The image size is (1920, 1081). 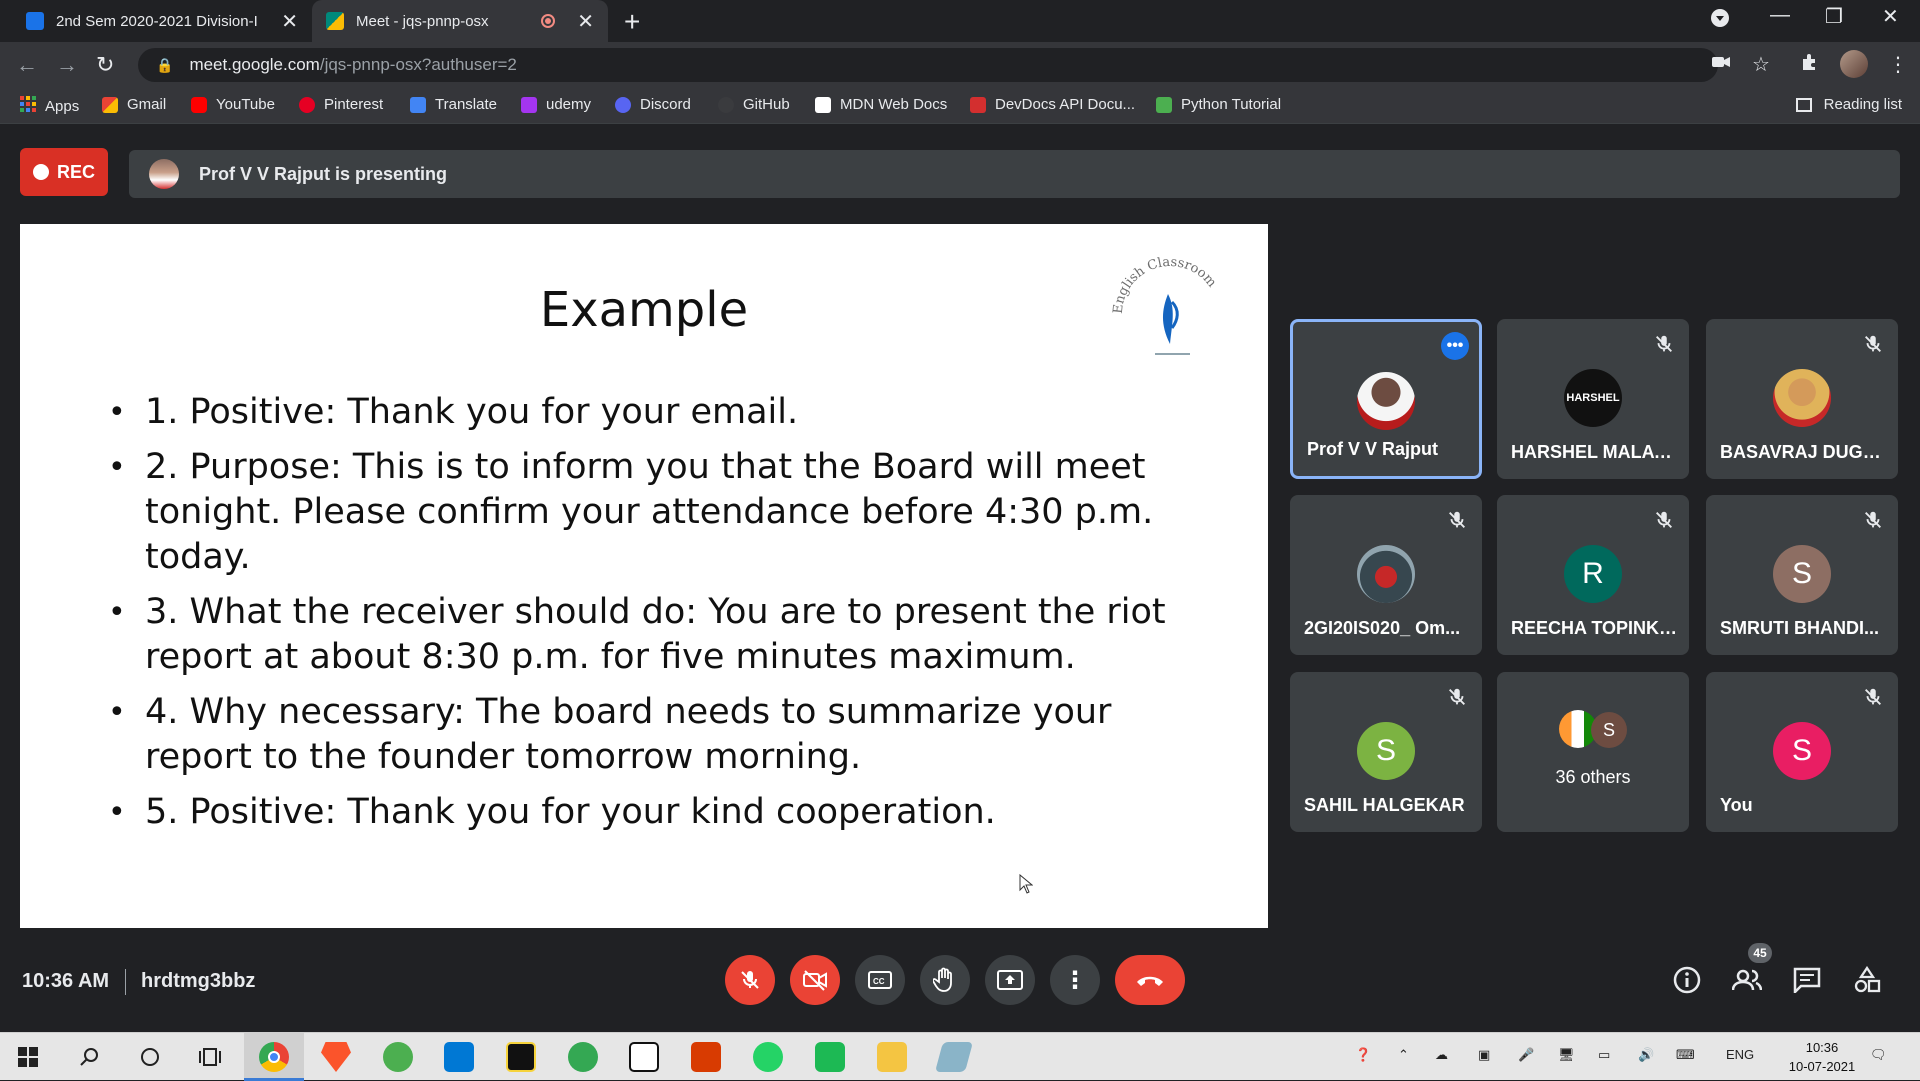 What do you see at coordinates (89, 1057) in the screenshot?
I see `search-icon` at bounding box center [89, 1057].